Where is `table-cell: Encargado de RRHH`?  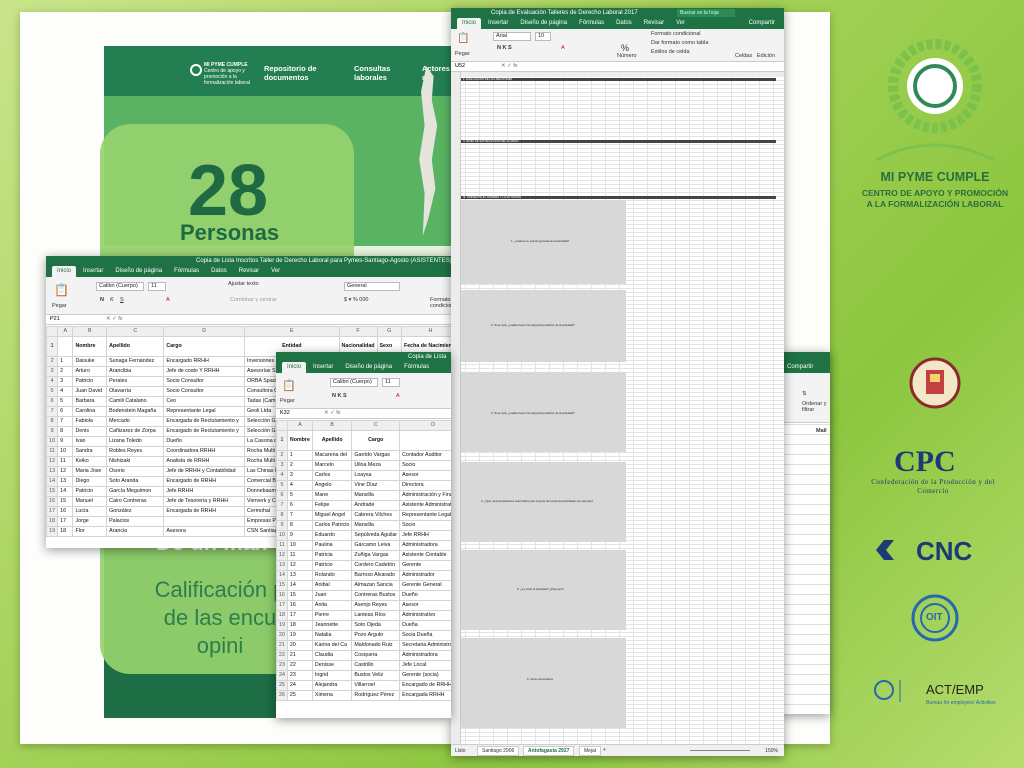 table-cell: Encargado de RRHH is located at coordinates (425, 685).